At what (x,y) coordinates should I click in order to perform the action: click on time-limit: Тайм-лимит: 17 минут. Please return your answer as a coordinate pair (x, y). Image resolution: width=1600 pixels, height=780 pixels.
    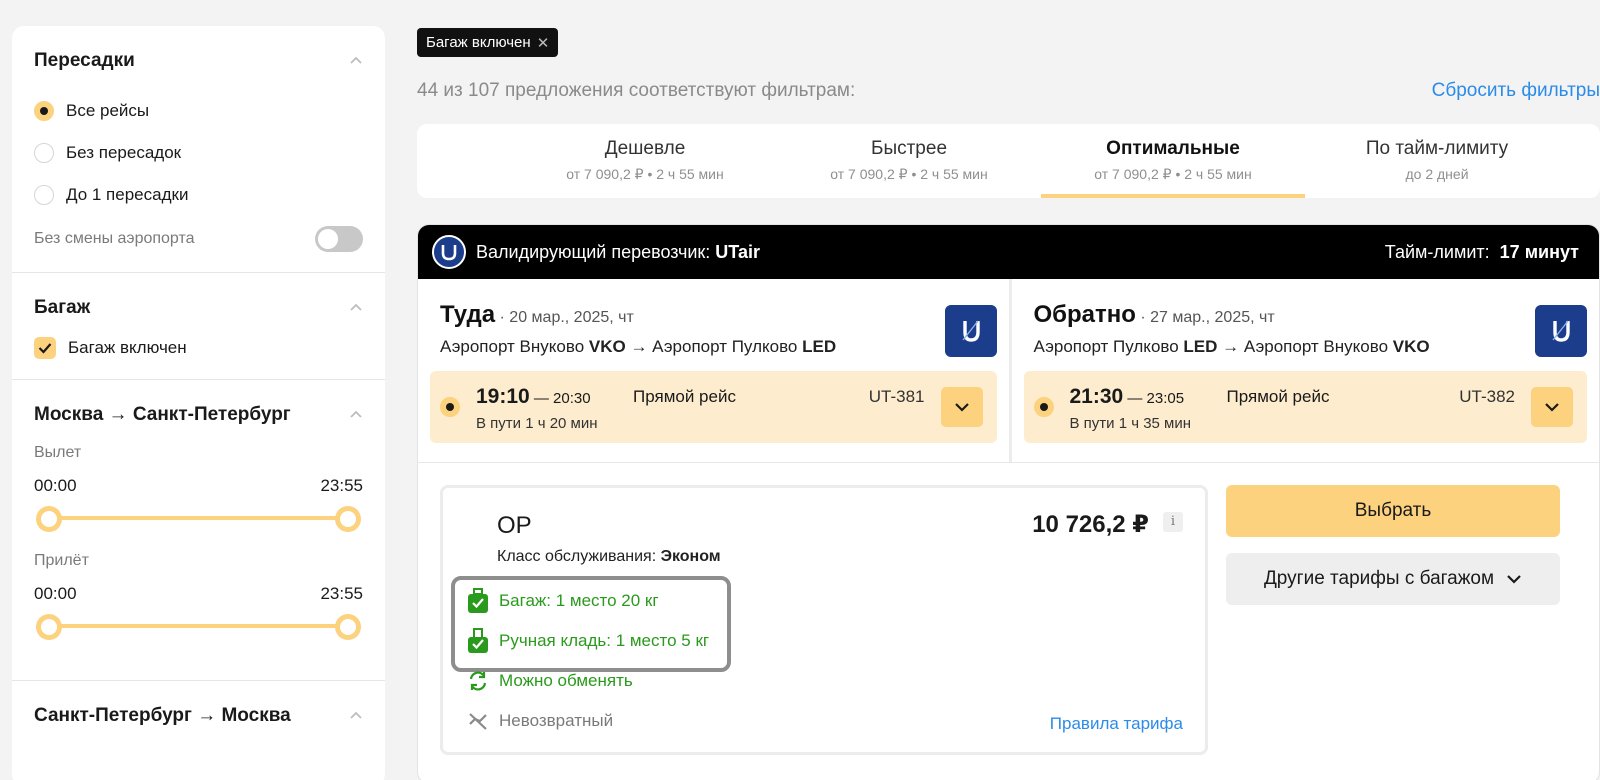
    Looking at the image, I should click on (1482, 252).